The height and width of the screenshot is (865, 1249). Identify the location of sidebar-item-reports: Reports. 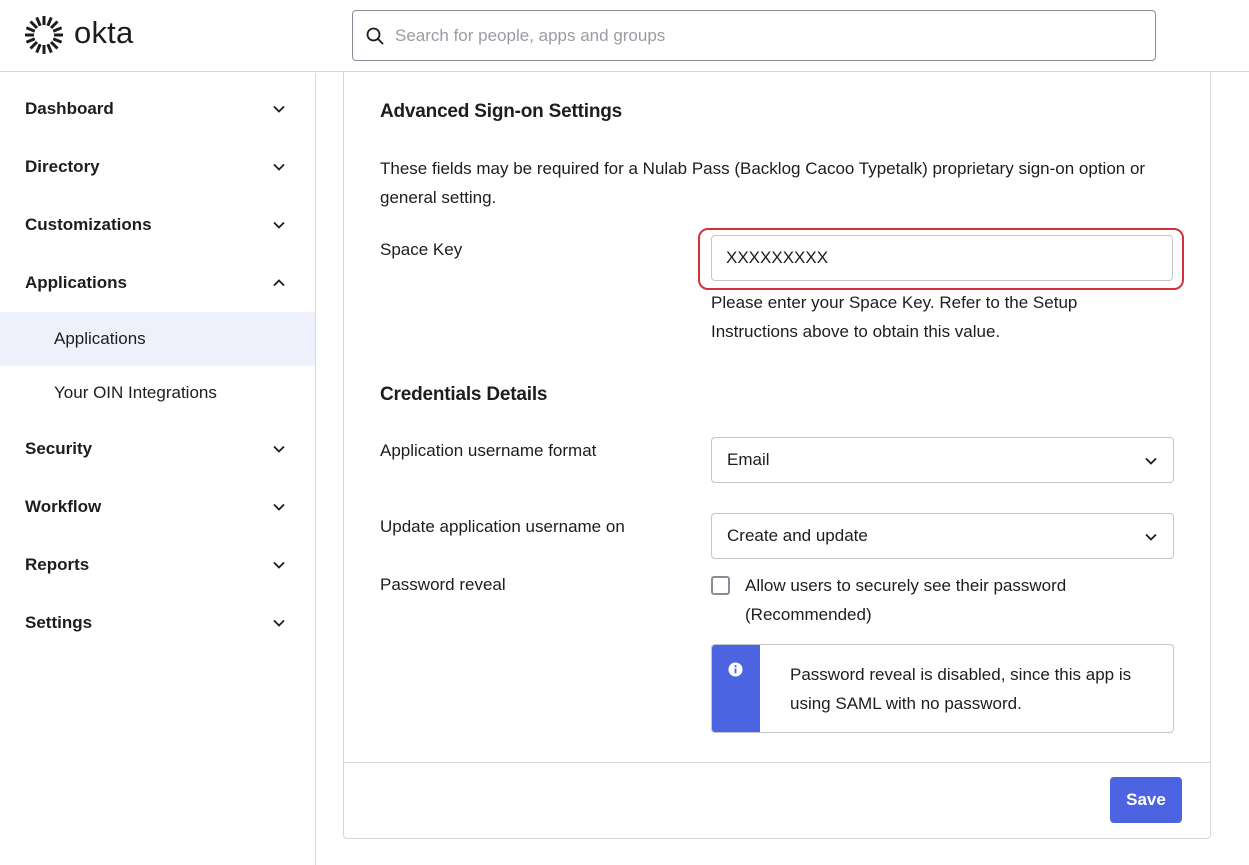
(157, 565).